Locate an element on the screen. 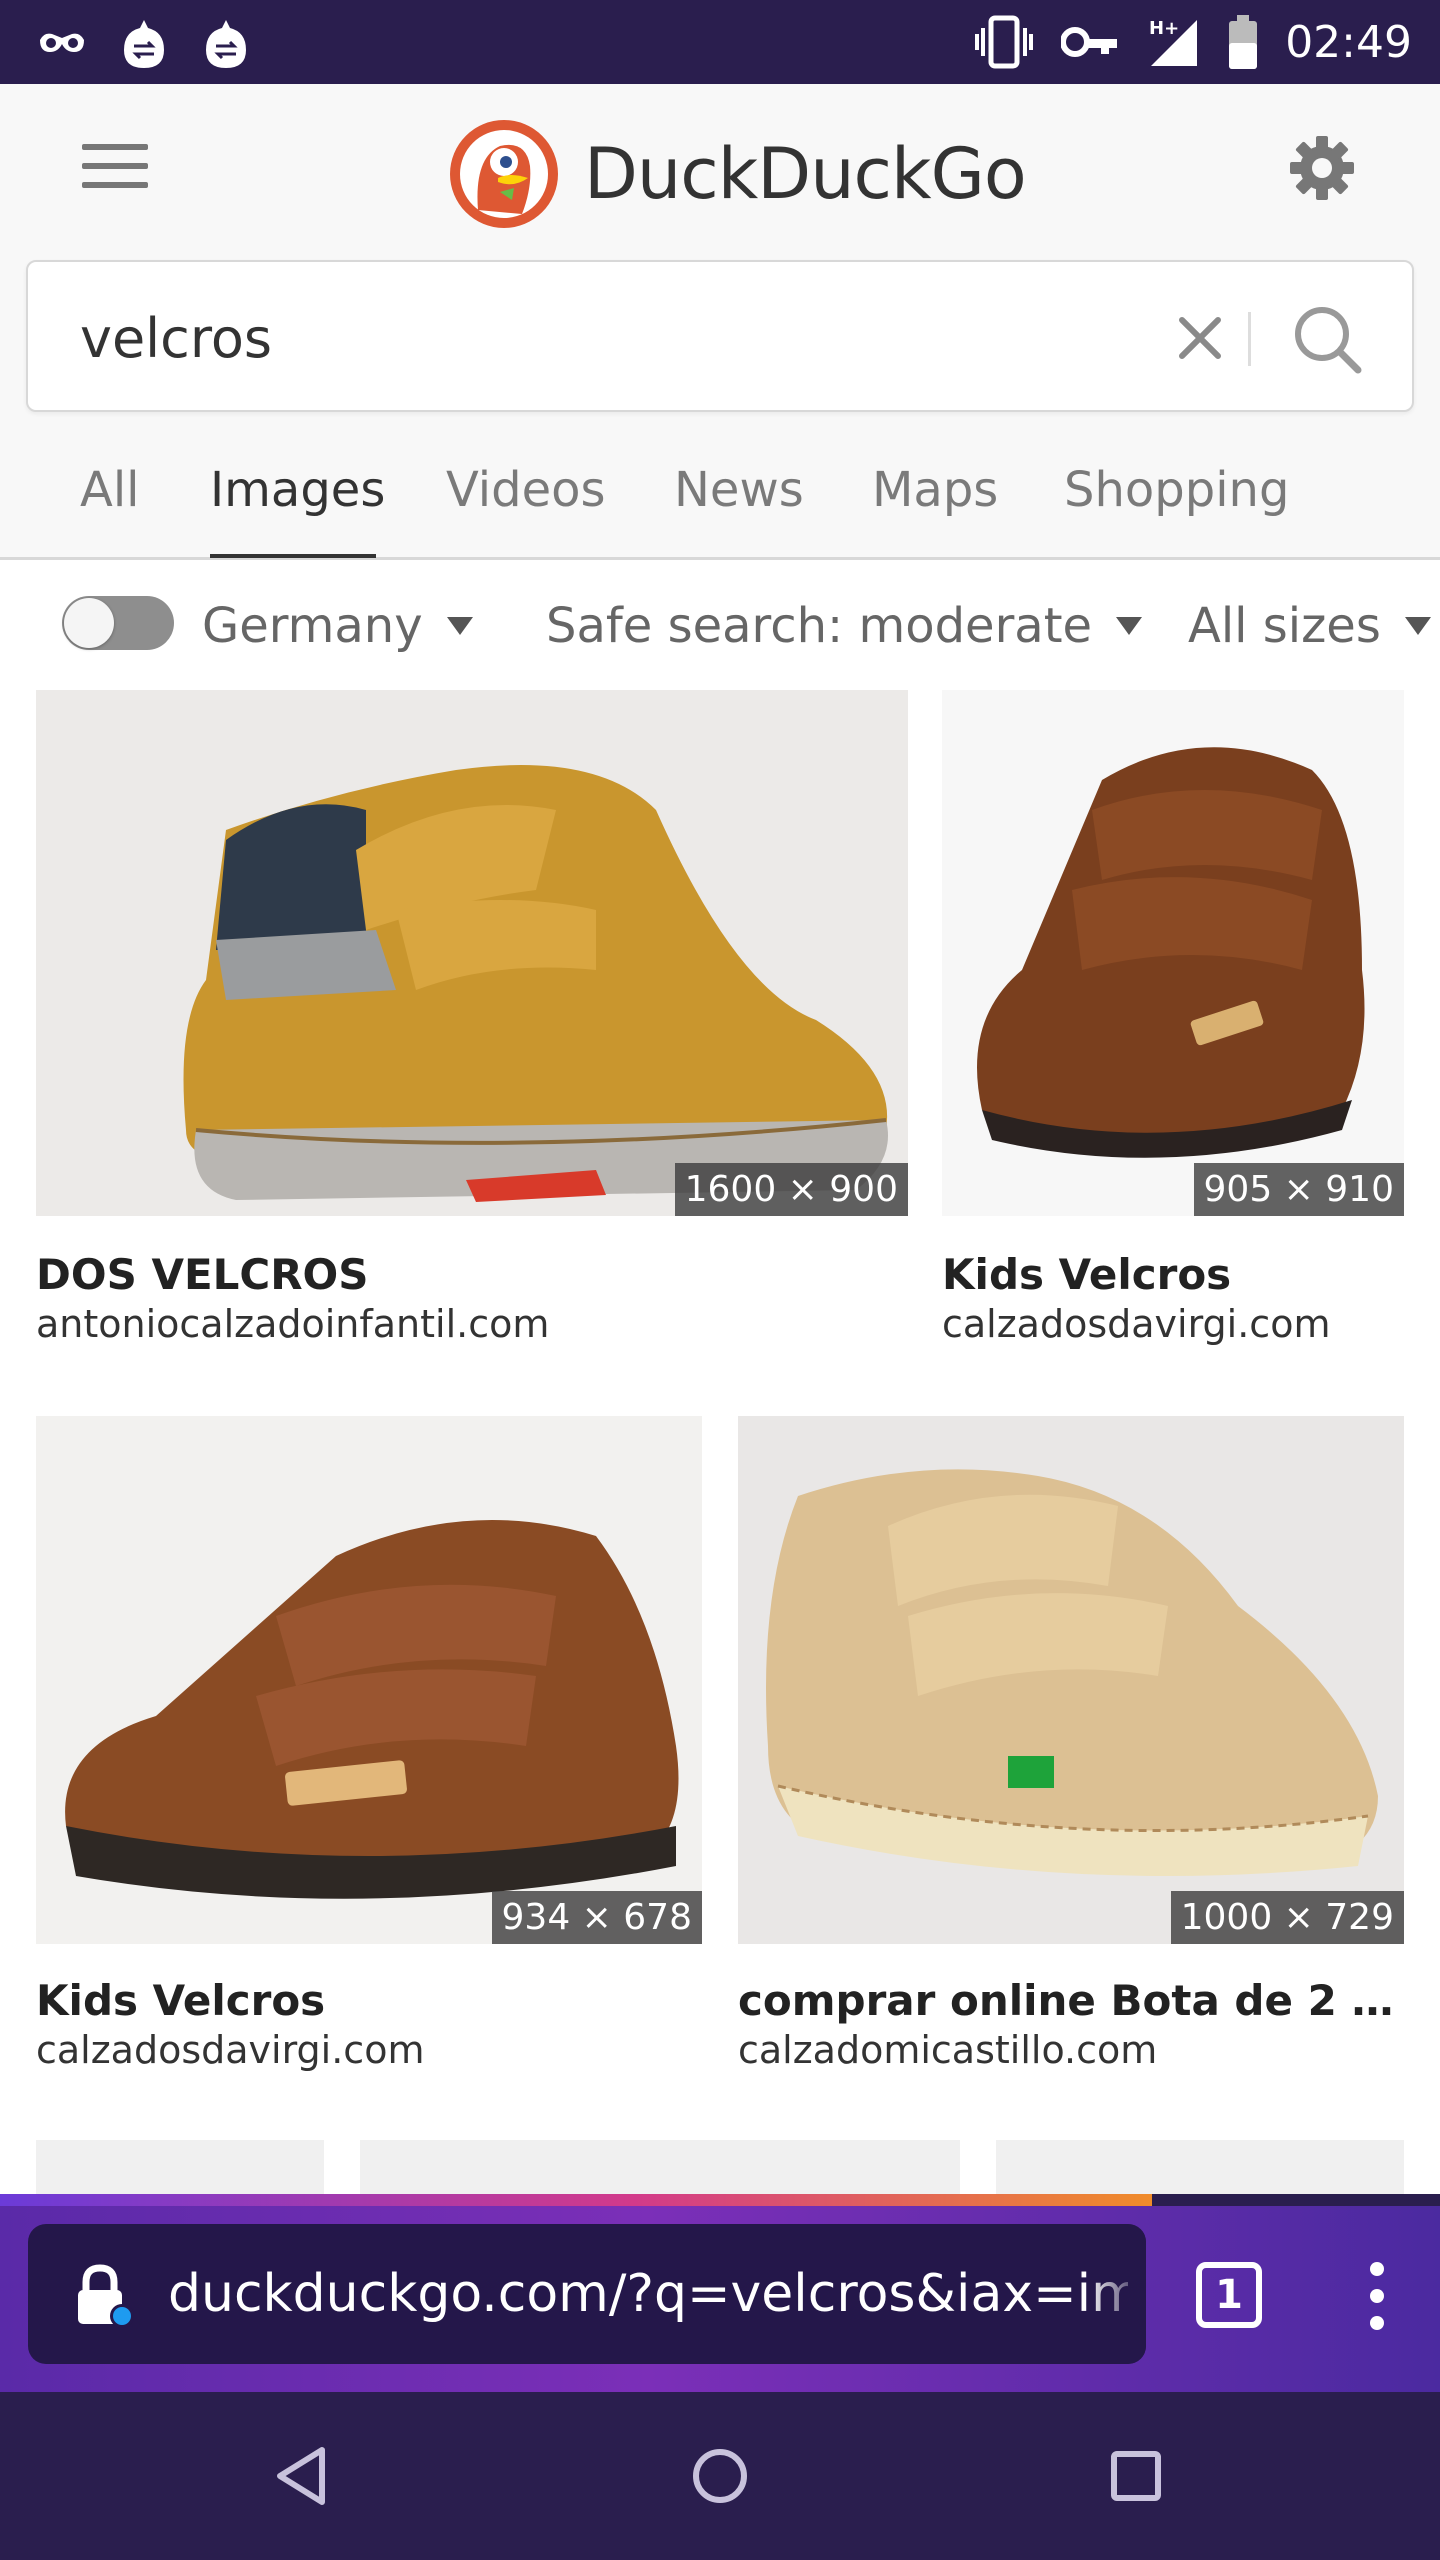 Image resolution: width=1440 pixels, height=2560 pixels. search-box is located at coordinates (720, 336).